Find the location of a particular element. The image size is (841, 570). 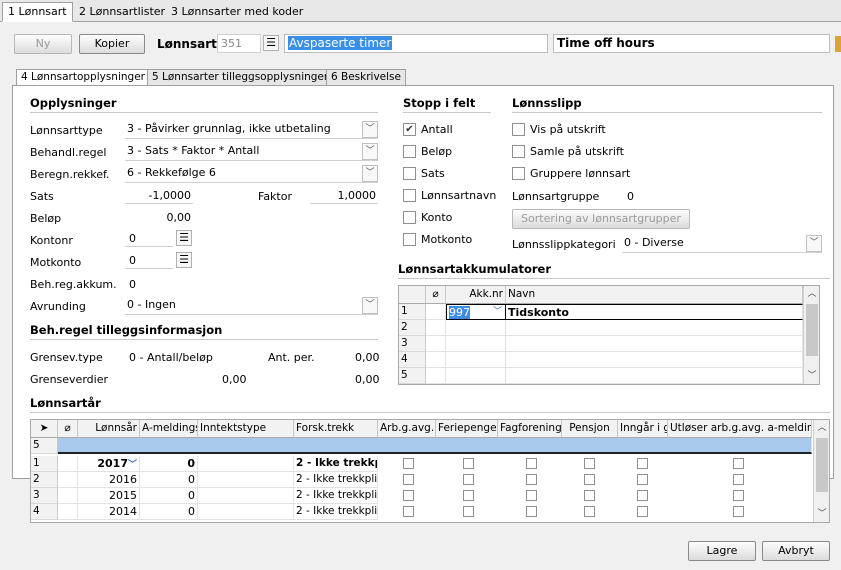

tab-lonnsartopplysninger: 4 Lønnsartopplysninger is located at coordinates (83, 77).